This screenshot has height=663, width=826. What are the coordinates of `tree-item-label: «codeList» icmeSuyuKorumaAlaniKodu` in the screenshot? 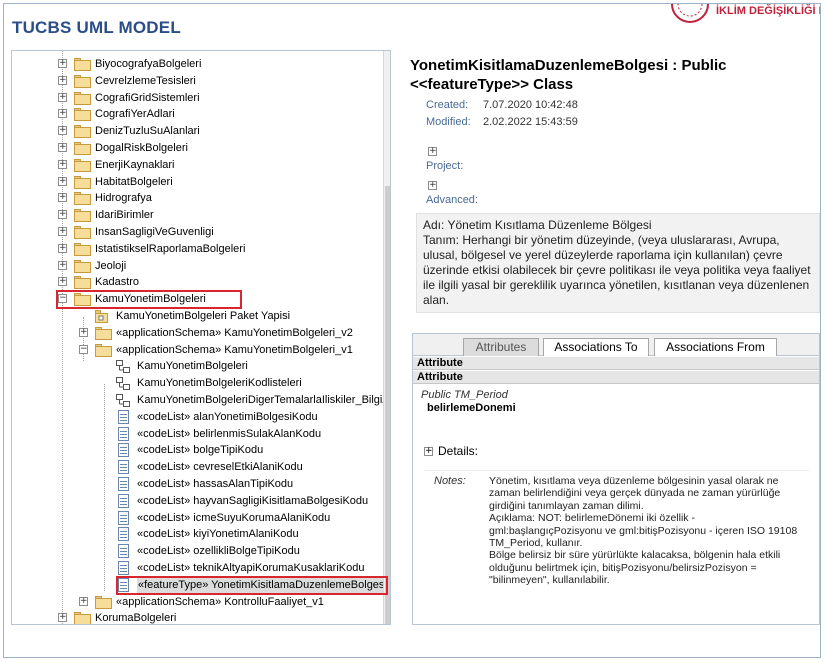 It's located at (234, 518).